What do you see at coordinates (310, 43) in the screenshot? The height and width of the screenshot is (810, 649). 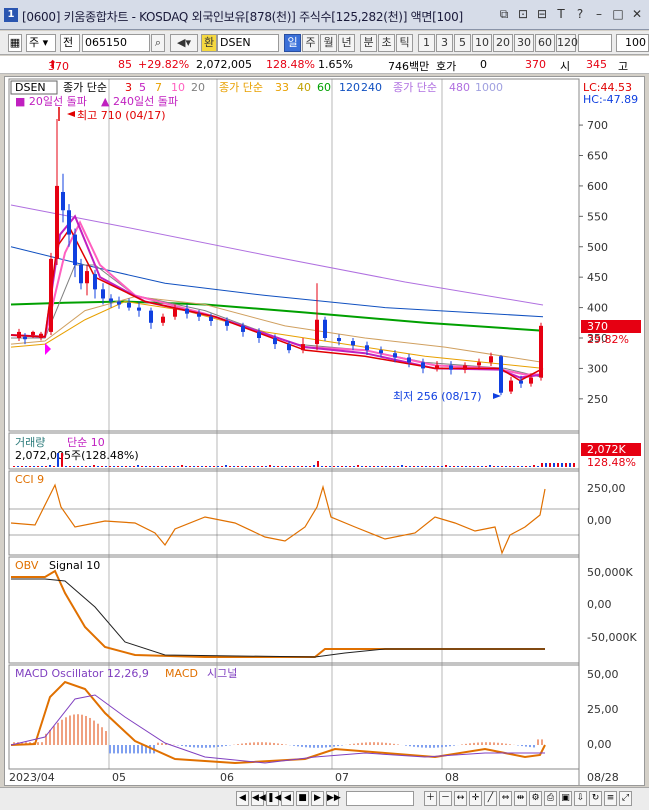 I see `timeframe-week: 주` at bounding box center [310, 43].